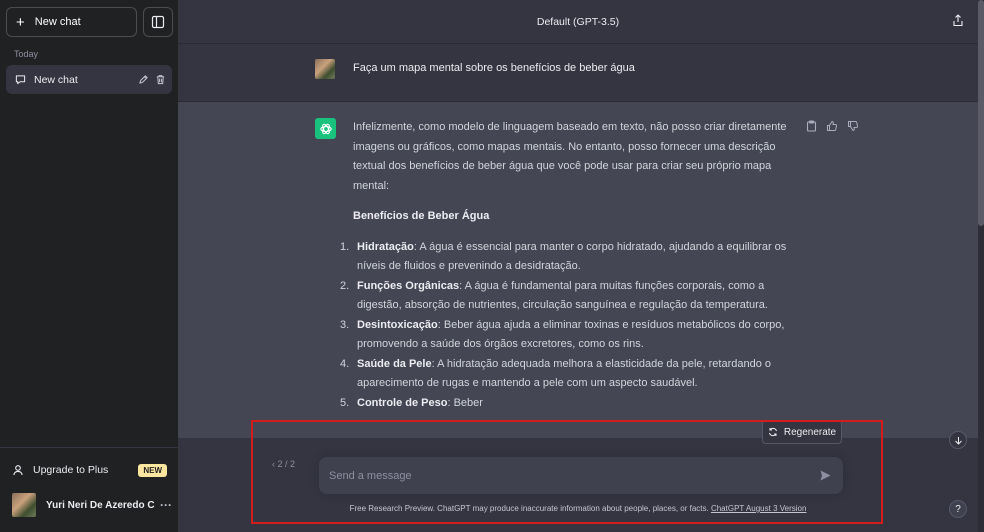 This screenshot has height=532, width=984. What do you see at coordinates (981, 113) in the screenshot?
I see `scrollbar-thumb` at bounding box center [981, 113].